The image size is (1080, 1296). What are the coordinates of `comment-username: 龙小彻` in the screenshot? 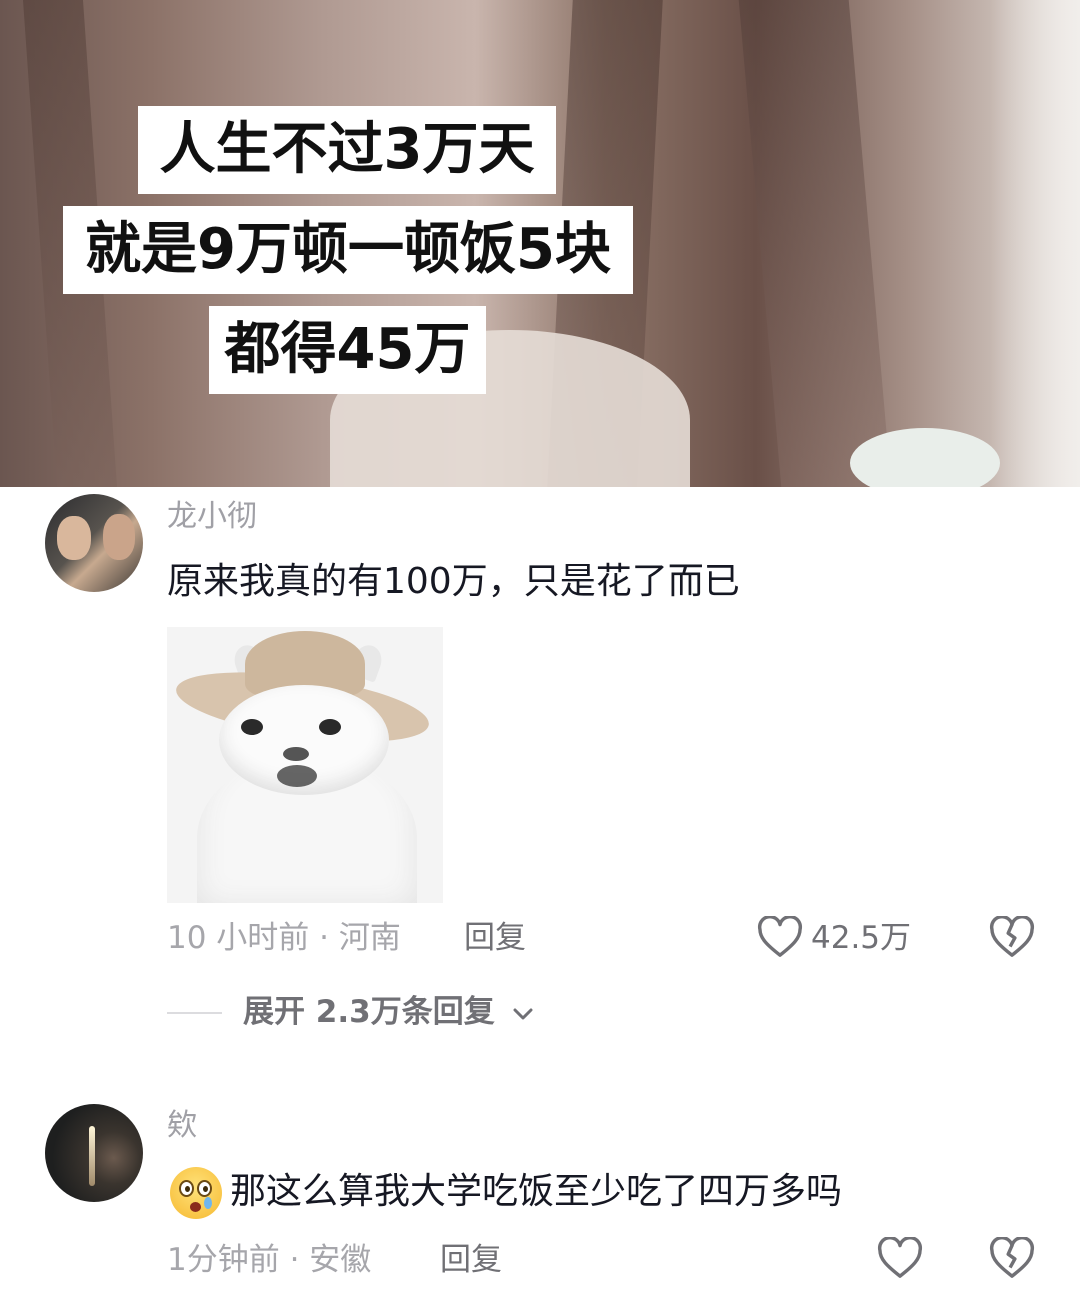 It's located at (212, 517).